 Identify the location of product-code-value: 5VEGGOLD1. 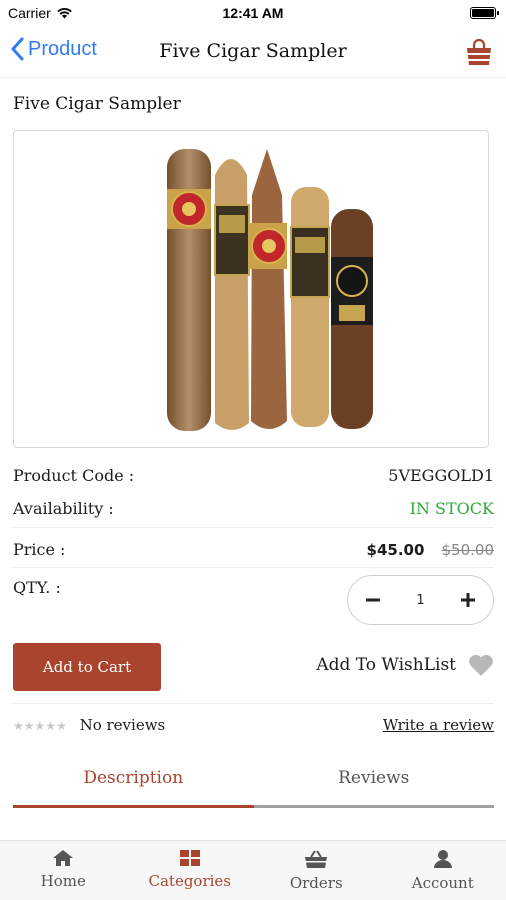
(441, 475).